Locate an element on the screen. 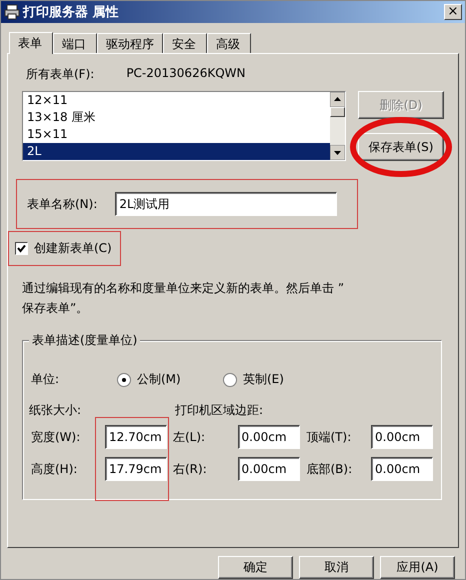  field-label: 顶端(T): is located at coordinates (329, 437).